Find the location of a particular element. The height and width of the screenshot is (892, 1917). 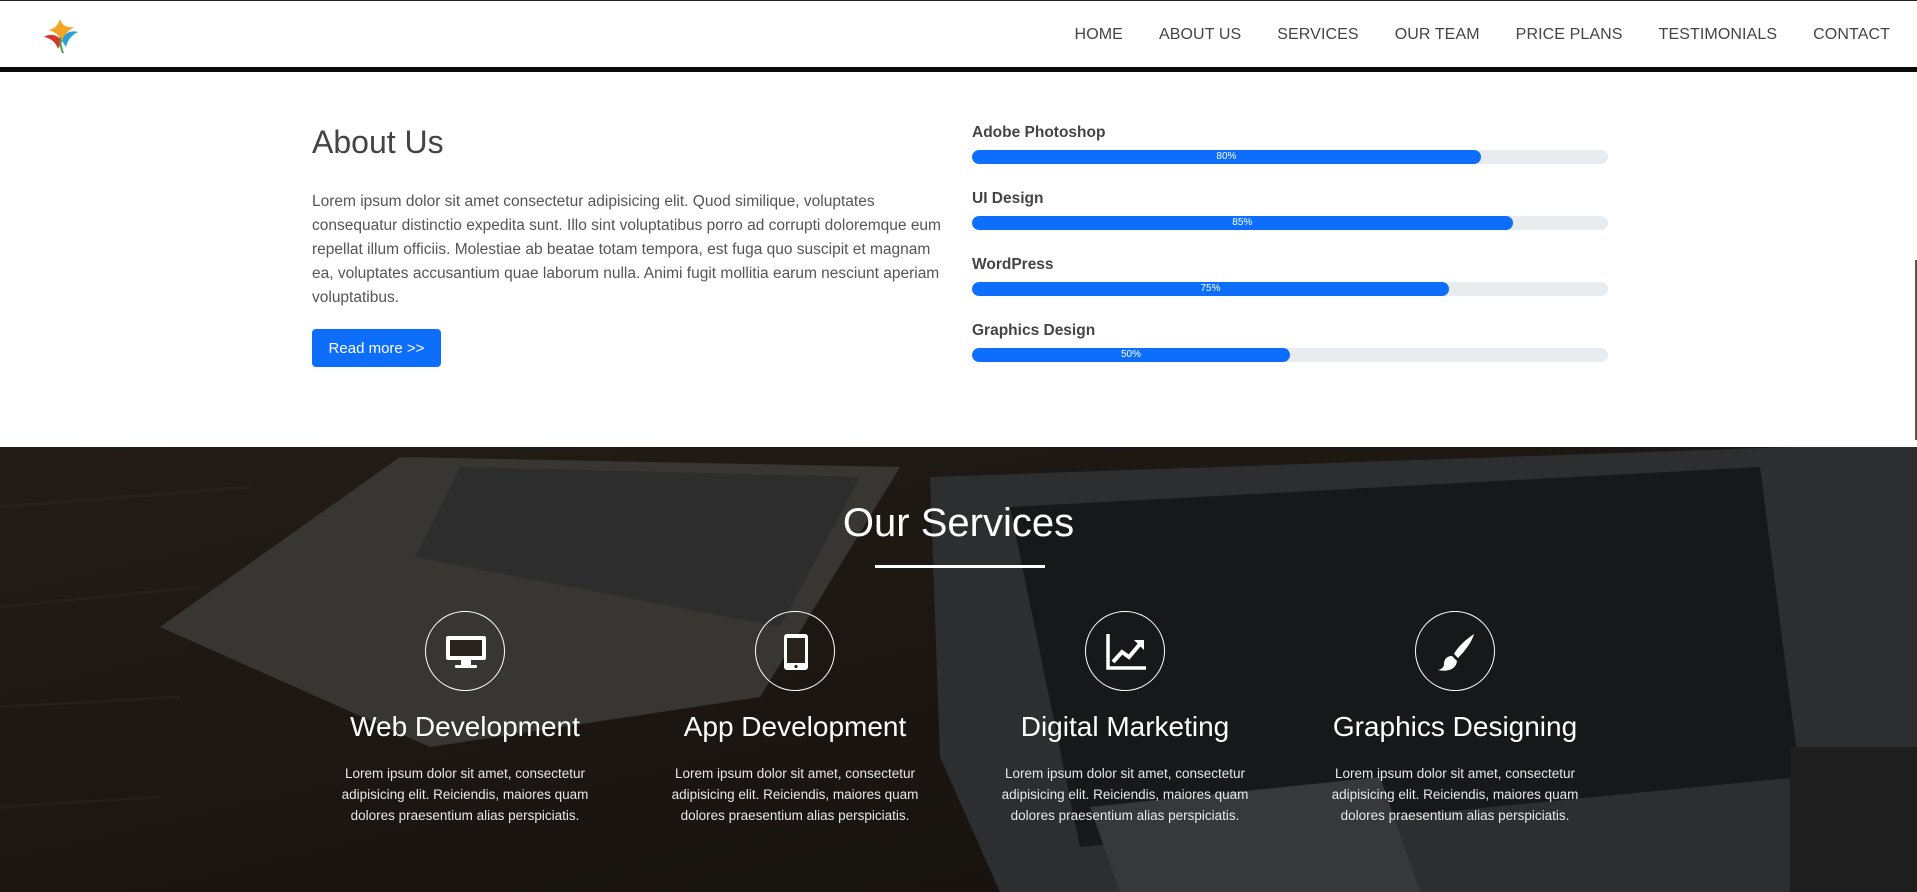

skill-label: WordPress is located at coordinates (1013, 264).